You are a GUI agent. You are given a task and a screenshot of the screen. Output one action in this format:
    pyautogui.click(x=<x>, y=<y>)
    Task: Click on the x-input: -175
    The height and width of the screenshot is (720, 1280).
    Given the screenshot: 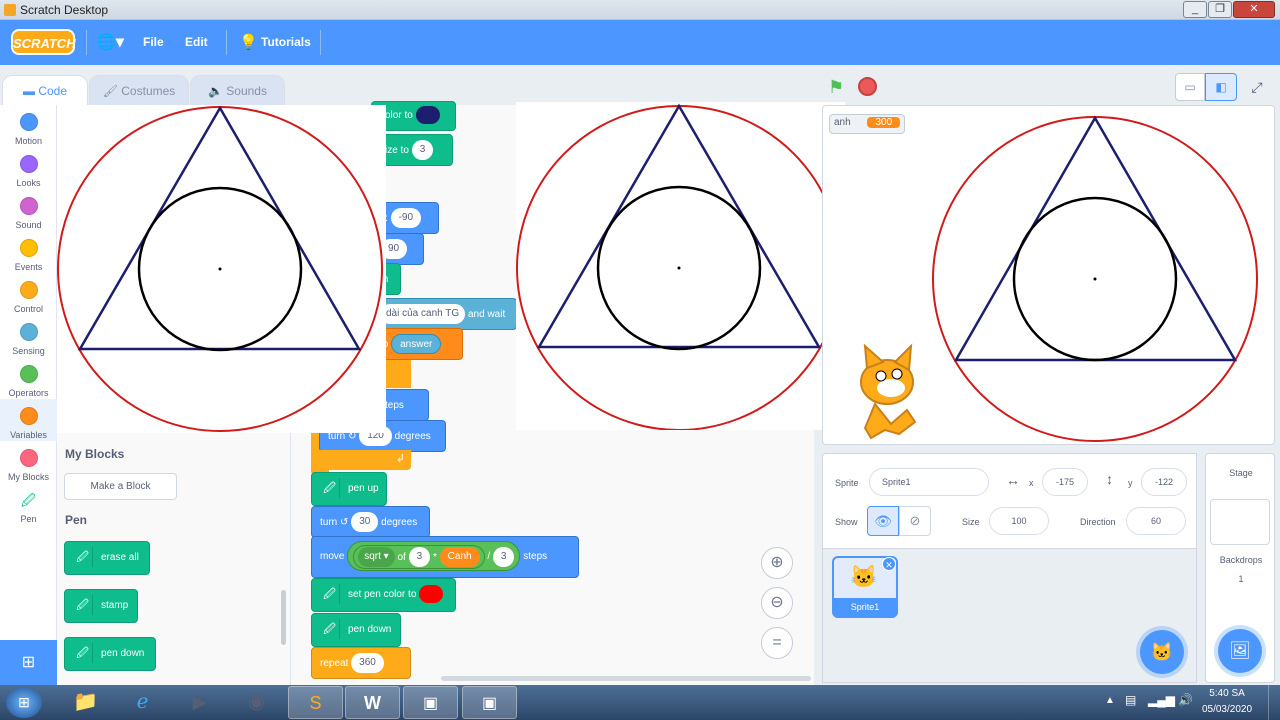 What is the action you would take?
    pyautogui.click(x=1065, y=482)
    